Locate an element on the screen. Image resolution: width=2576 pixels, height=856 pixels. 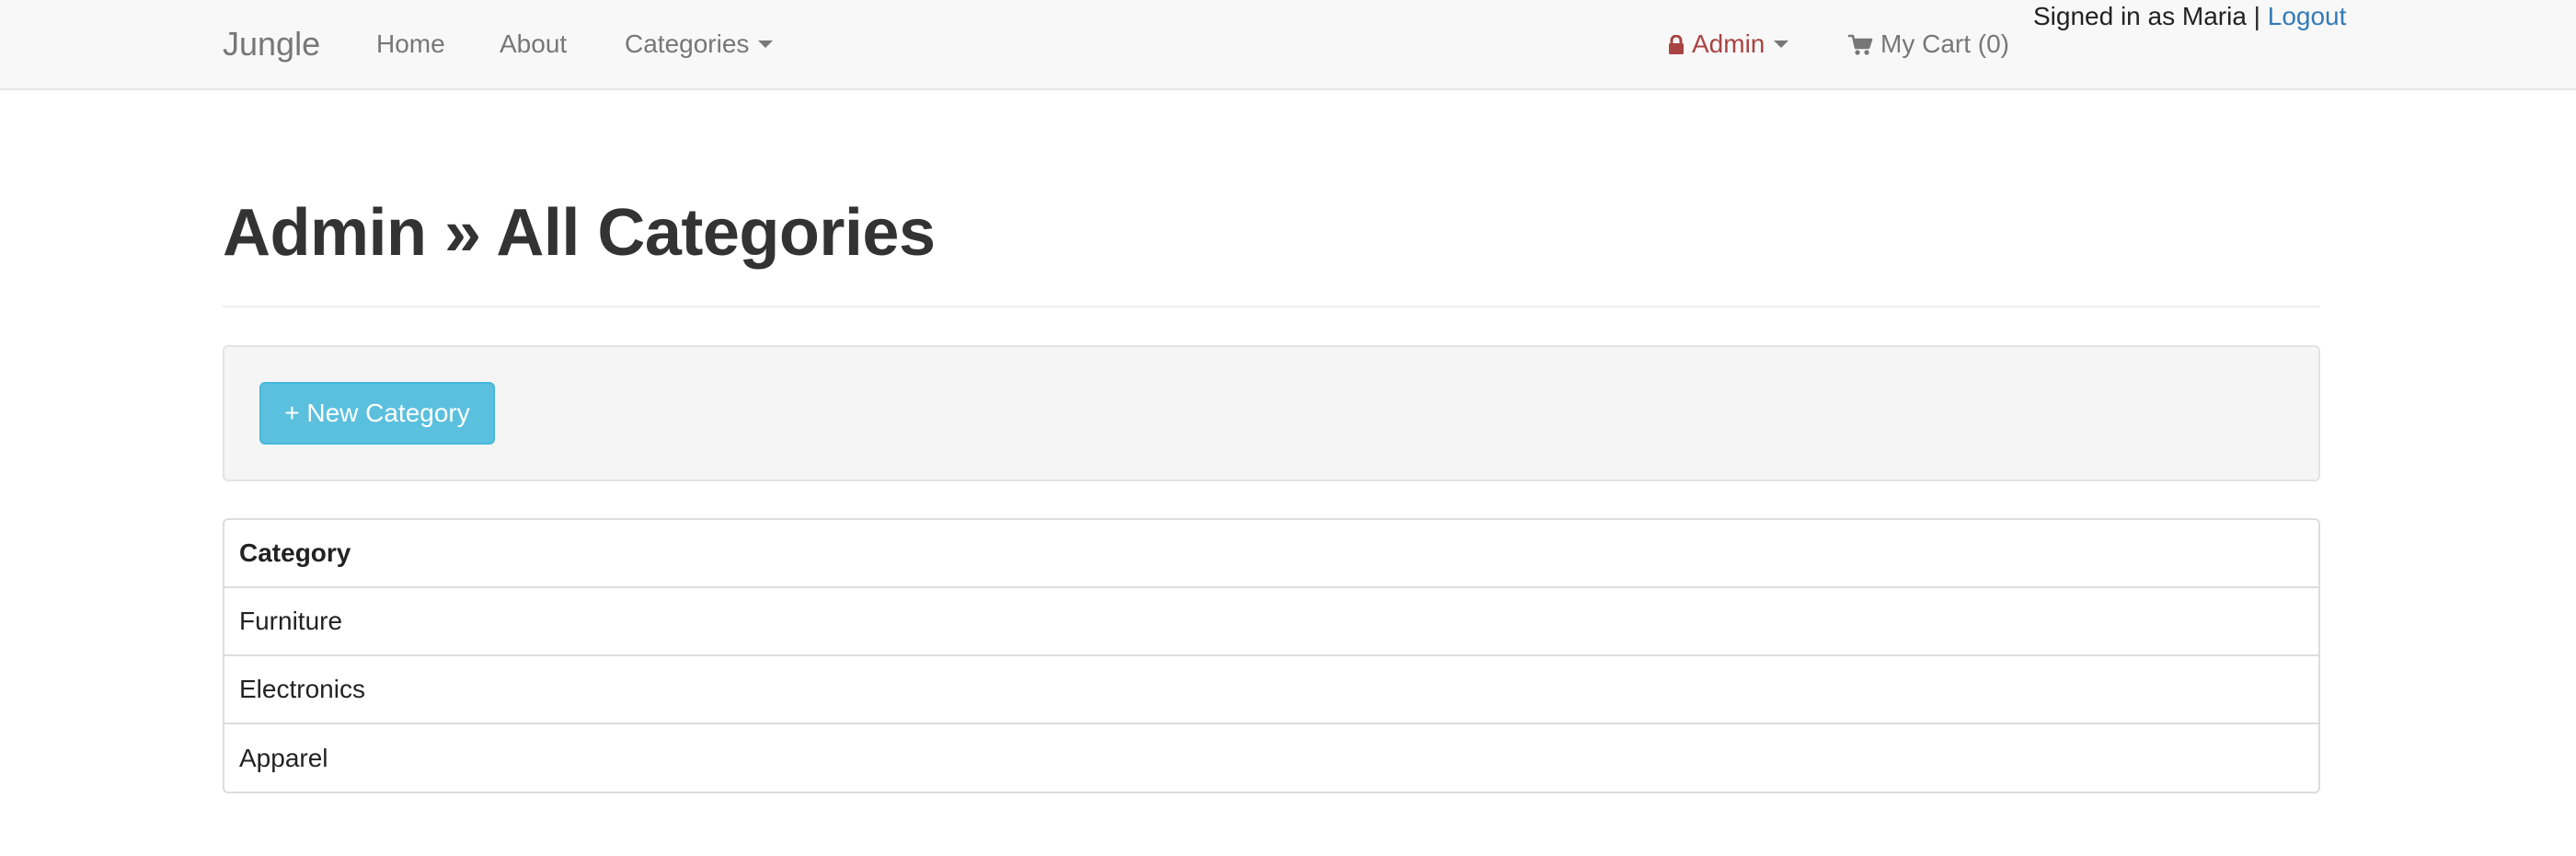
signed-in-status: Signed in as Maria | Logout is located at coordinates (2189, 16).